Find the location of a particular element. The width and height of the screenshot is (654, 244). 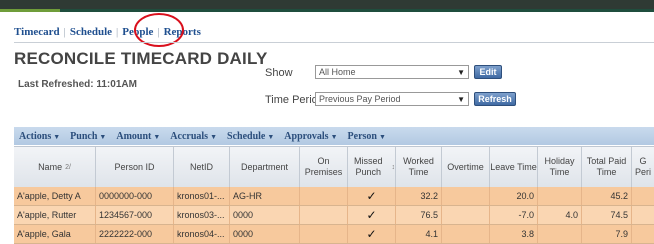

nav-divider is located at coordinates (334, 42).